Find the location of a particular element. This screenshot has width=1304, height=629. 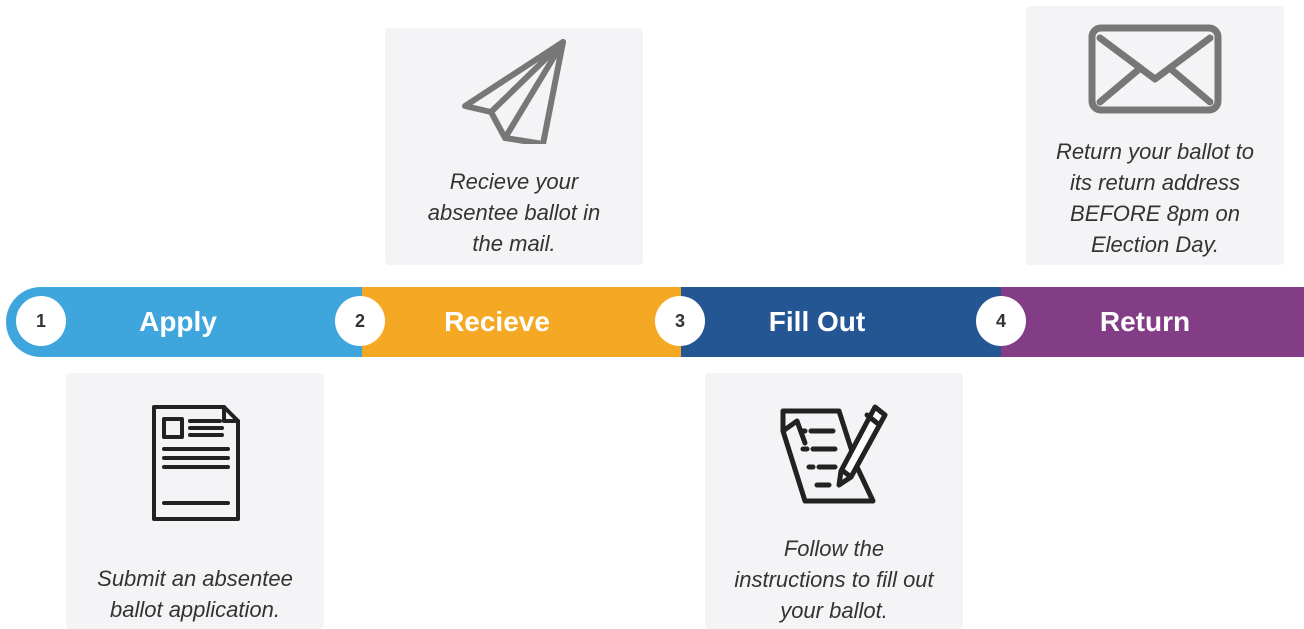

step-2-number: 2 is located at coordinates (360, 321).